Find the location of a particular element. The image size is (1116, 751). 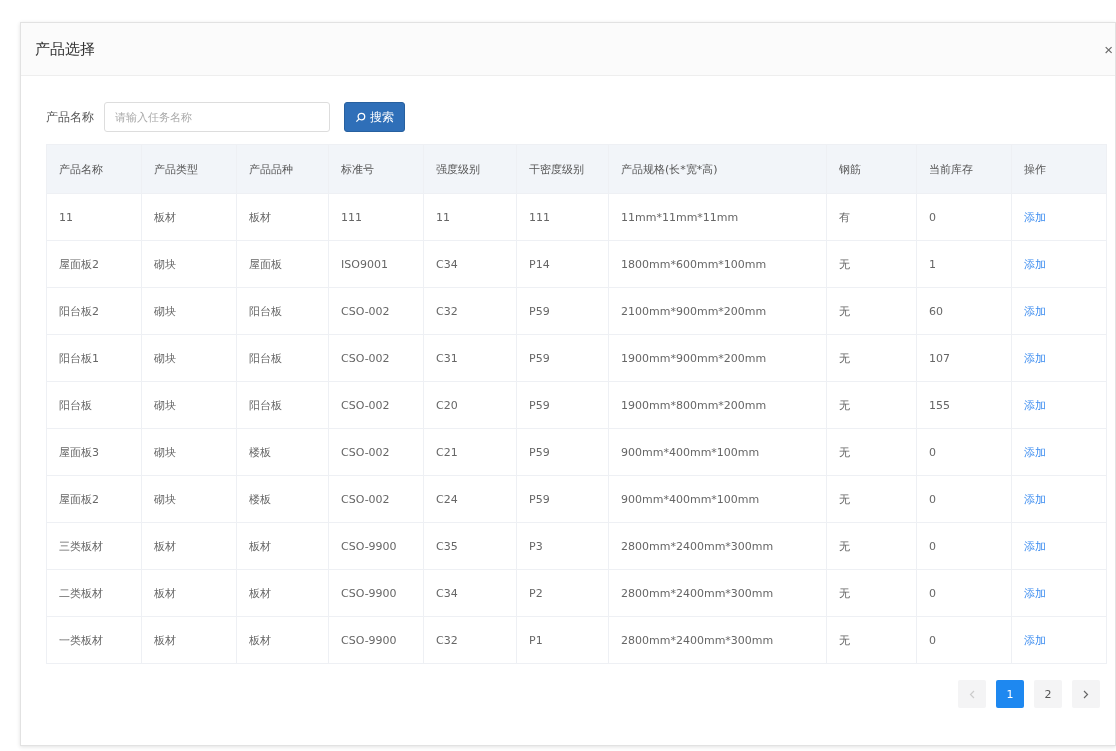

table-cell: 107 is located at coordinates (964, 358).